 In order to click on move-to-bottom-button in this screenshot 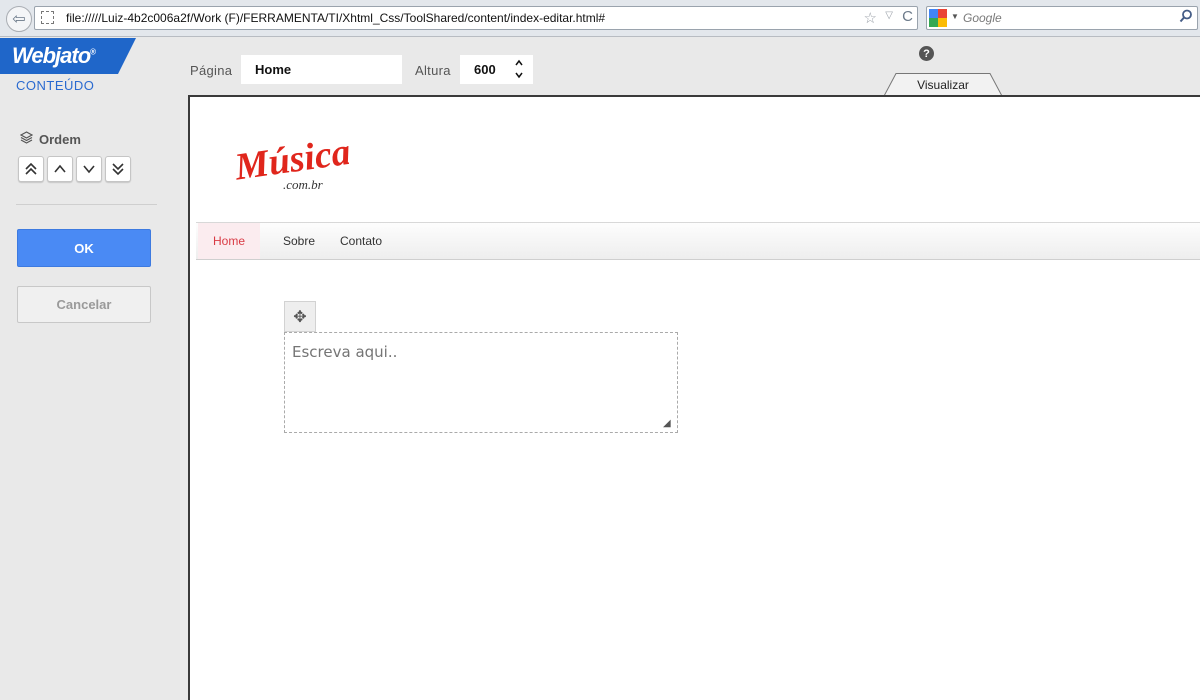, I will do `click(118, 169)`.